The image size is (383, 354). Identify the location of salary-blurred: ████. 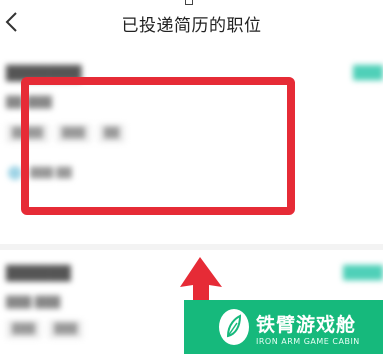
(363, 273).